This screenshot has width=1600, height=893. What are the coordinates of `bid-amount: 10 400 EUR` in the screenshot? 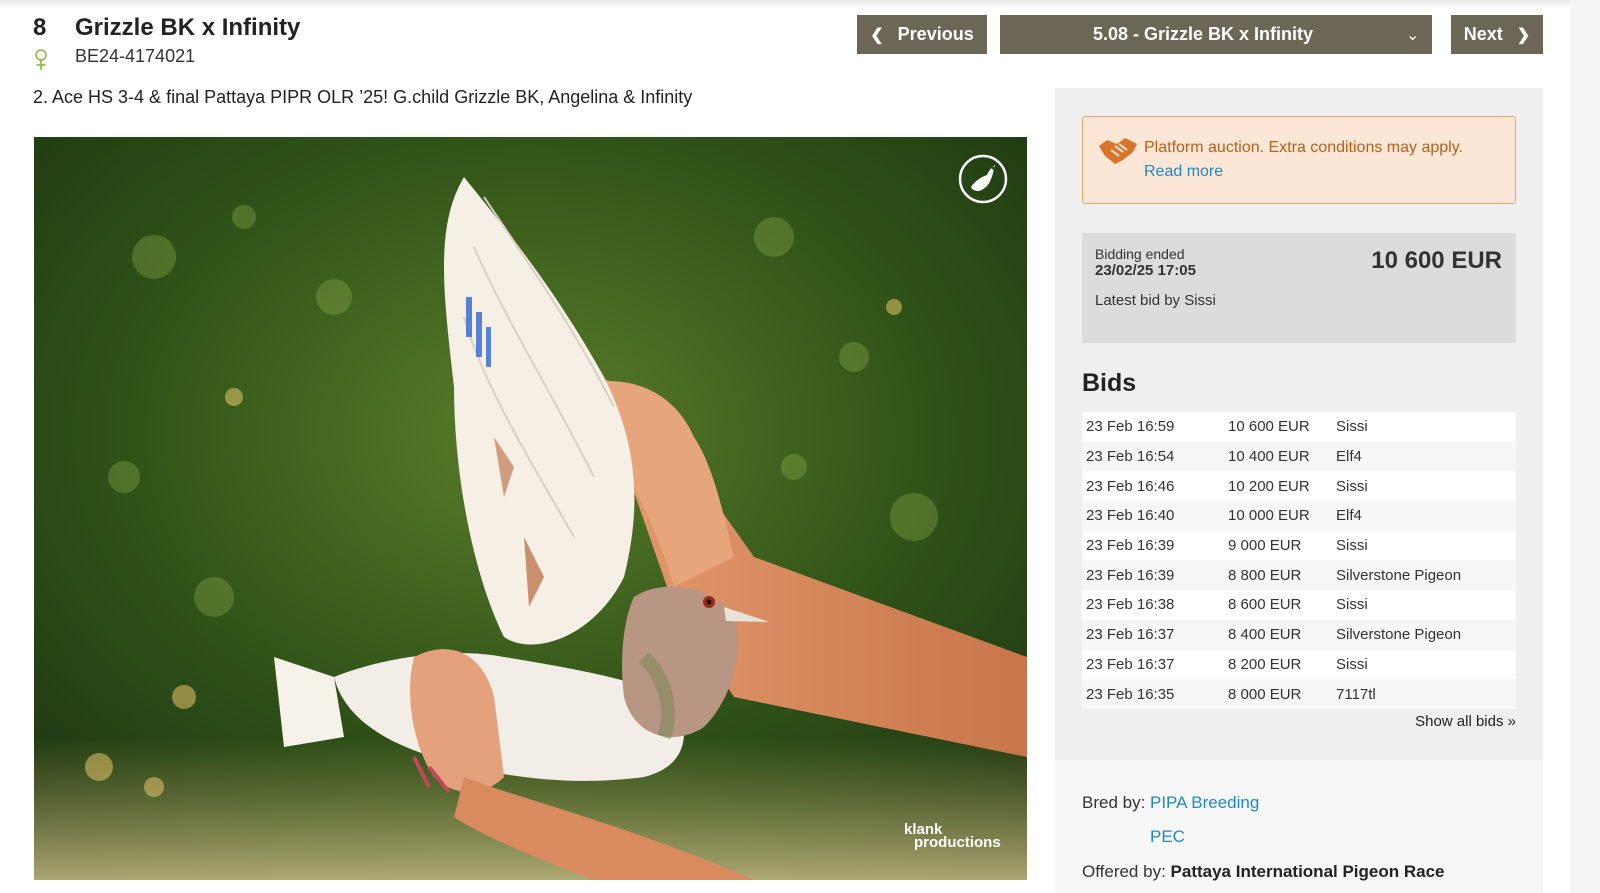 It's located at (1269, 457).